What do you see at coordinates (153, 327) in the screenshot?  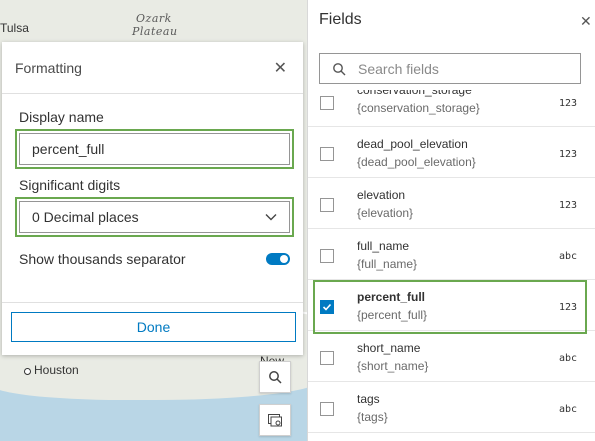 I see `done-button: Done` at bounding box center [153, 327].